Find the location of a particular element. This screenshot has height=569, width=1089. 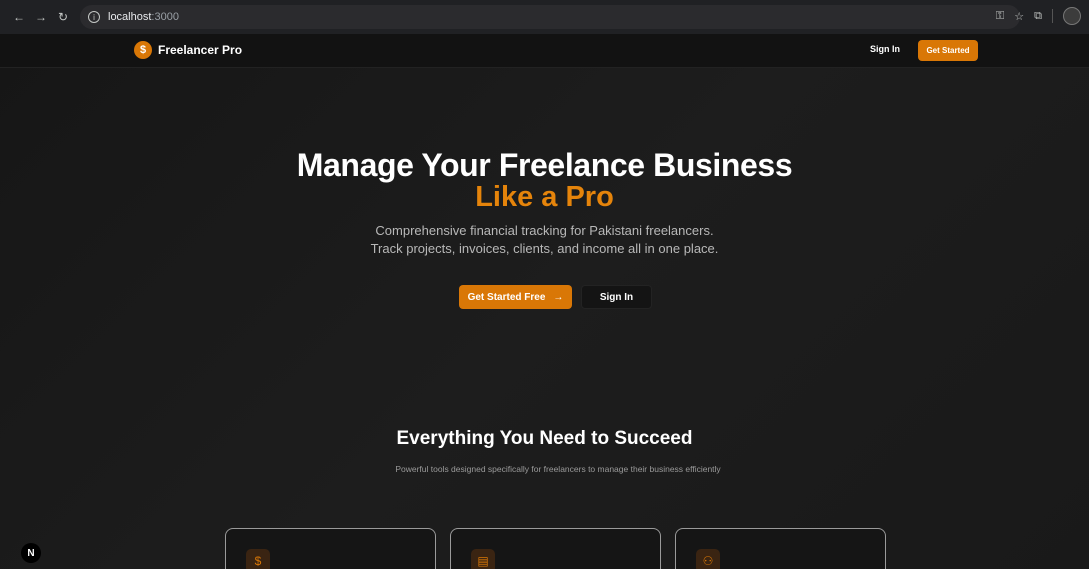

profile-avatar is located at coordinates (1072, 16).